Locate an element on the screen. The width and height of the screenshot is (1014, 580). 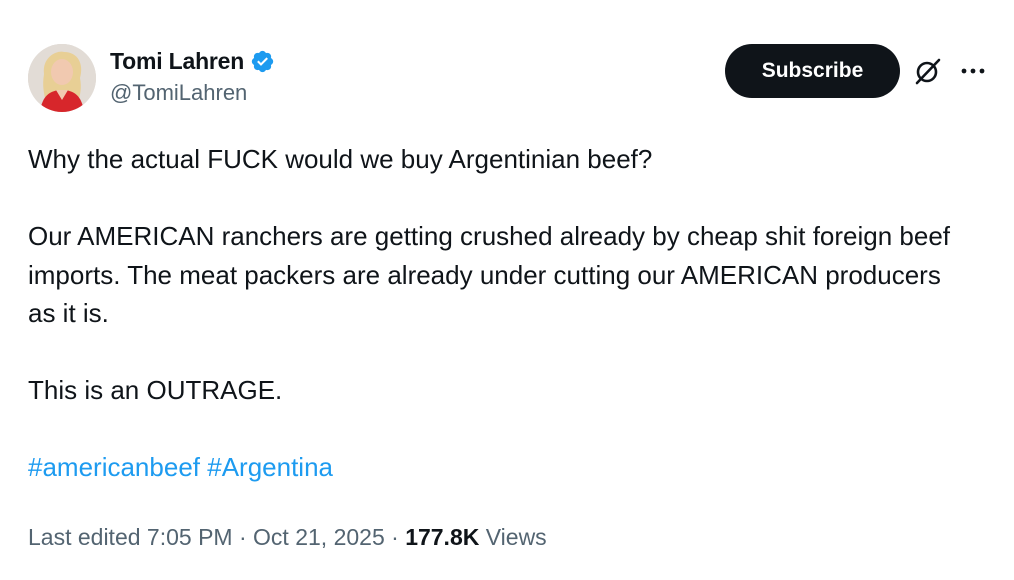
avatar is located at coordinates (62, 78).